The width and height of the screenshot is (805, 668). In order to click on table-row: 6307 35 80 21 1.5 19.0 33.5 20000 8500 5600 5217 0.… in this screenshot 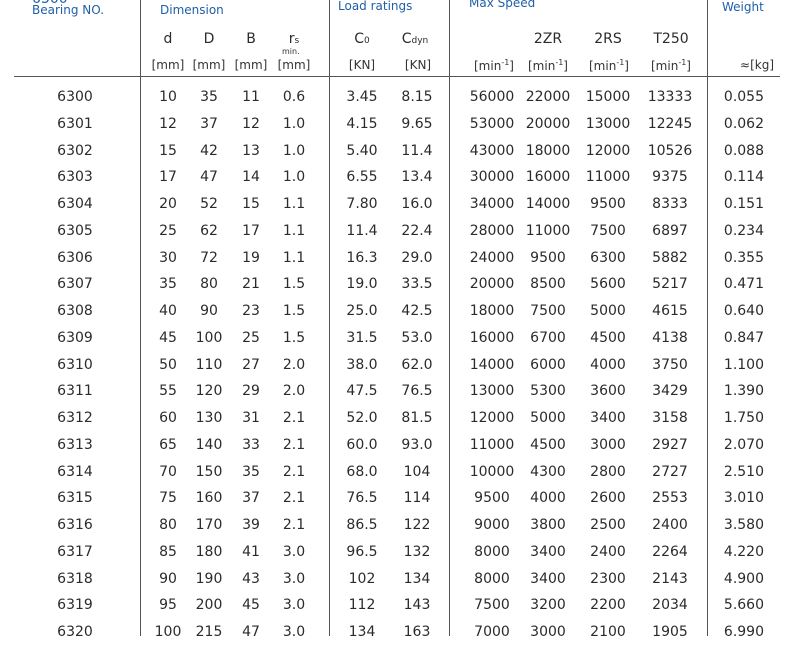, I will do `click(402, 289)`.